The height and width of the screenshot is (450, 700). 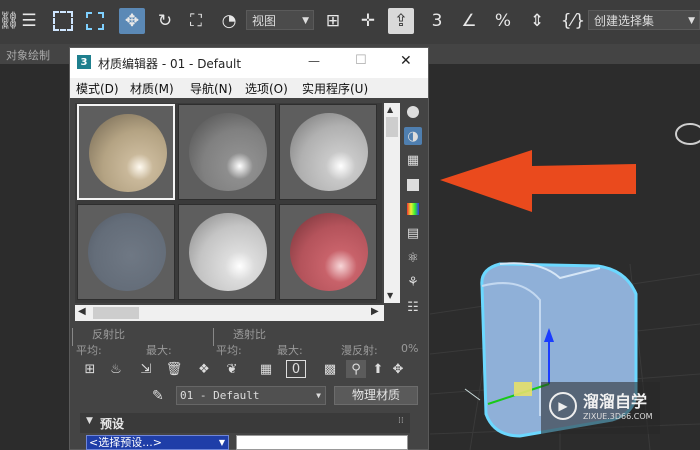 What do you see at coordinates (615, 401) in the screenshot?
I see `watermark-text: 溜溜自学` at bounding box center [615, 401].